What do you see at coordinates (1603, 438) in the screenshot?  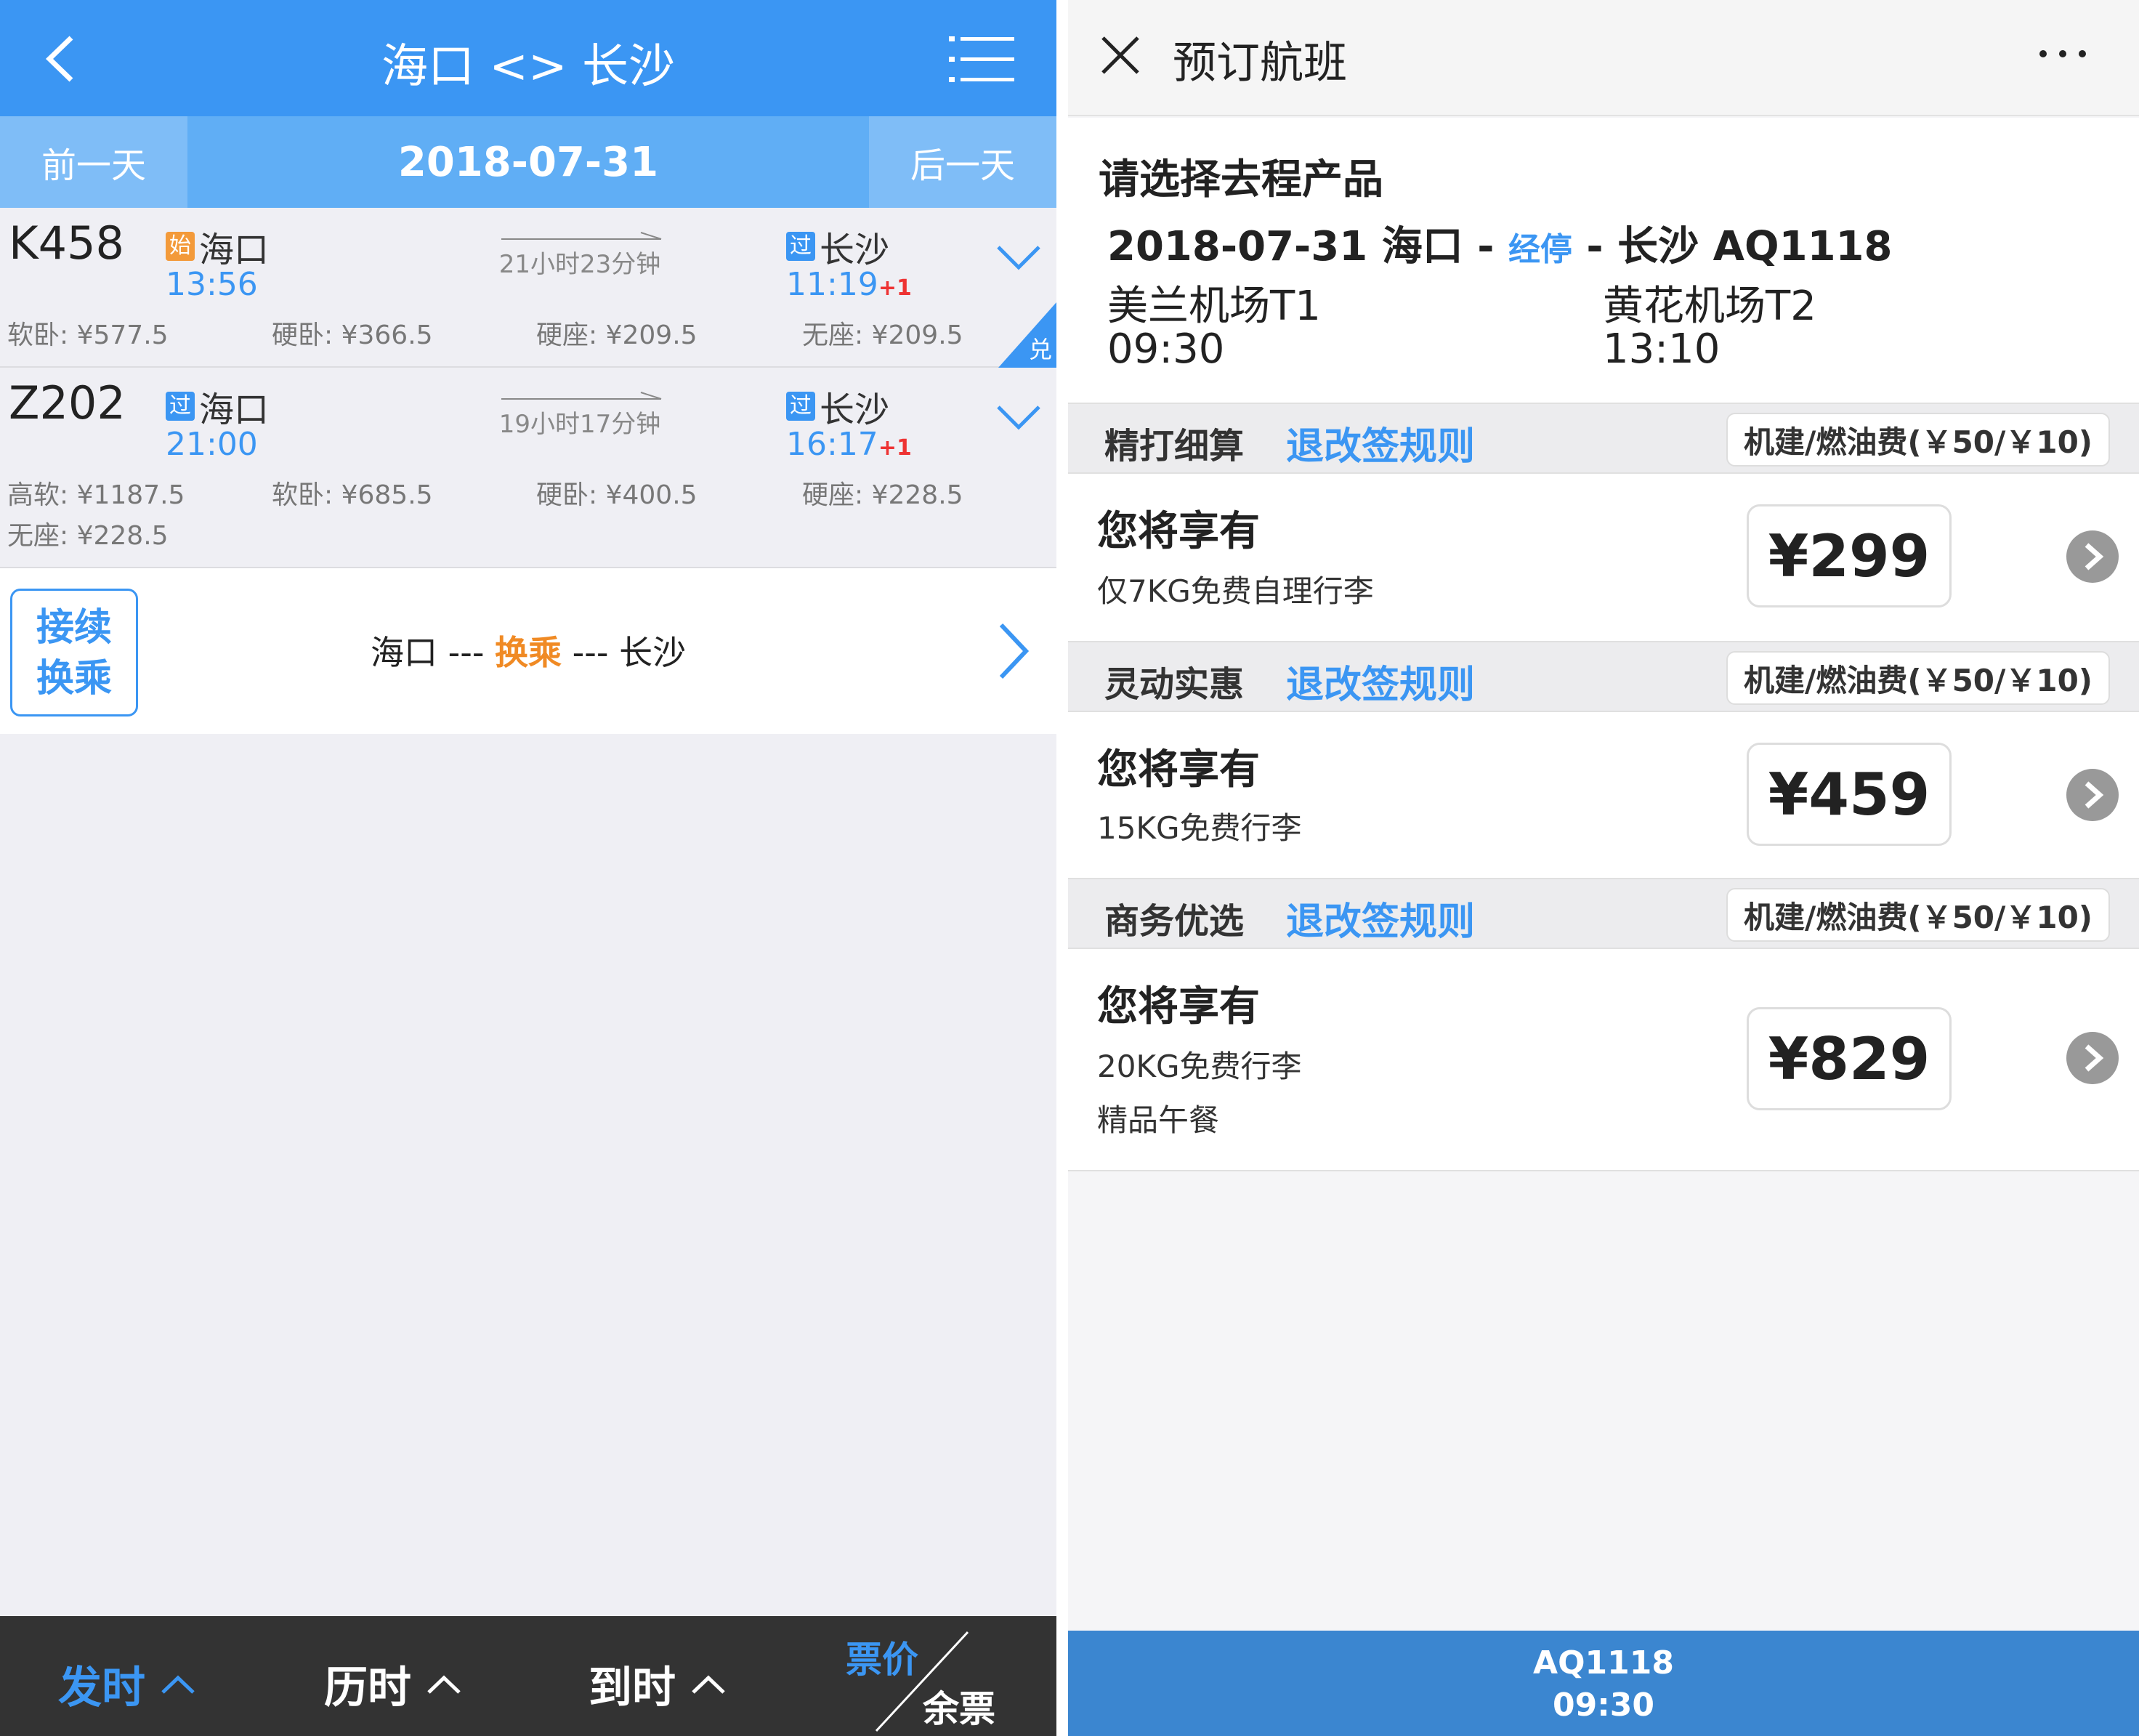 I see `product-header: 精打细算 退改签规则 机建/燃油费(￥50/￥10)` at bounding box center [1603, 438].